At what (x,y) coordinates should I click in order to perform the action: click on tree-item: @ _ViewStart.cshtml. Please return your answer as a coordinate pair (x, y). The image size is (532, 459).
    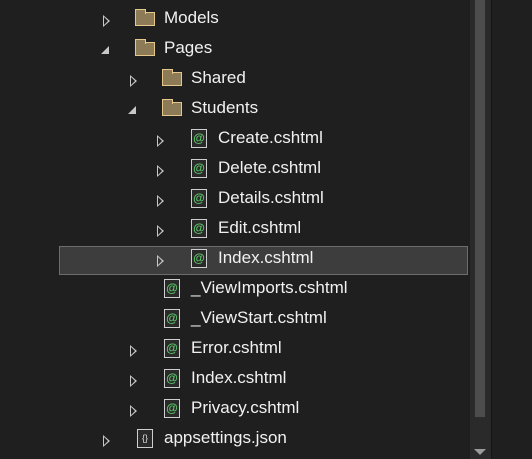
    Looking at the image, I should click on (235, 322).